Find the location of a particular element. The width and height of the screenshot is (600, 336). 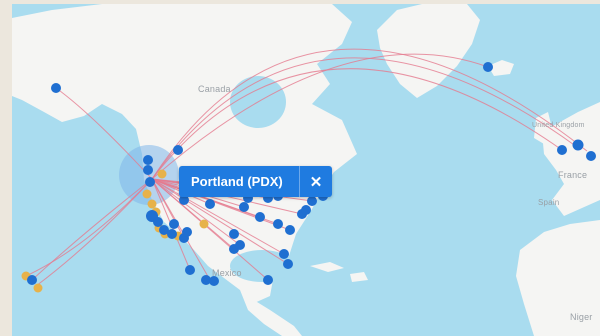

map-label-spain: Spain is located at coordinates (549, 202).